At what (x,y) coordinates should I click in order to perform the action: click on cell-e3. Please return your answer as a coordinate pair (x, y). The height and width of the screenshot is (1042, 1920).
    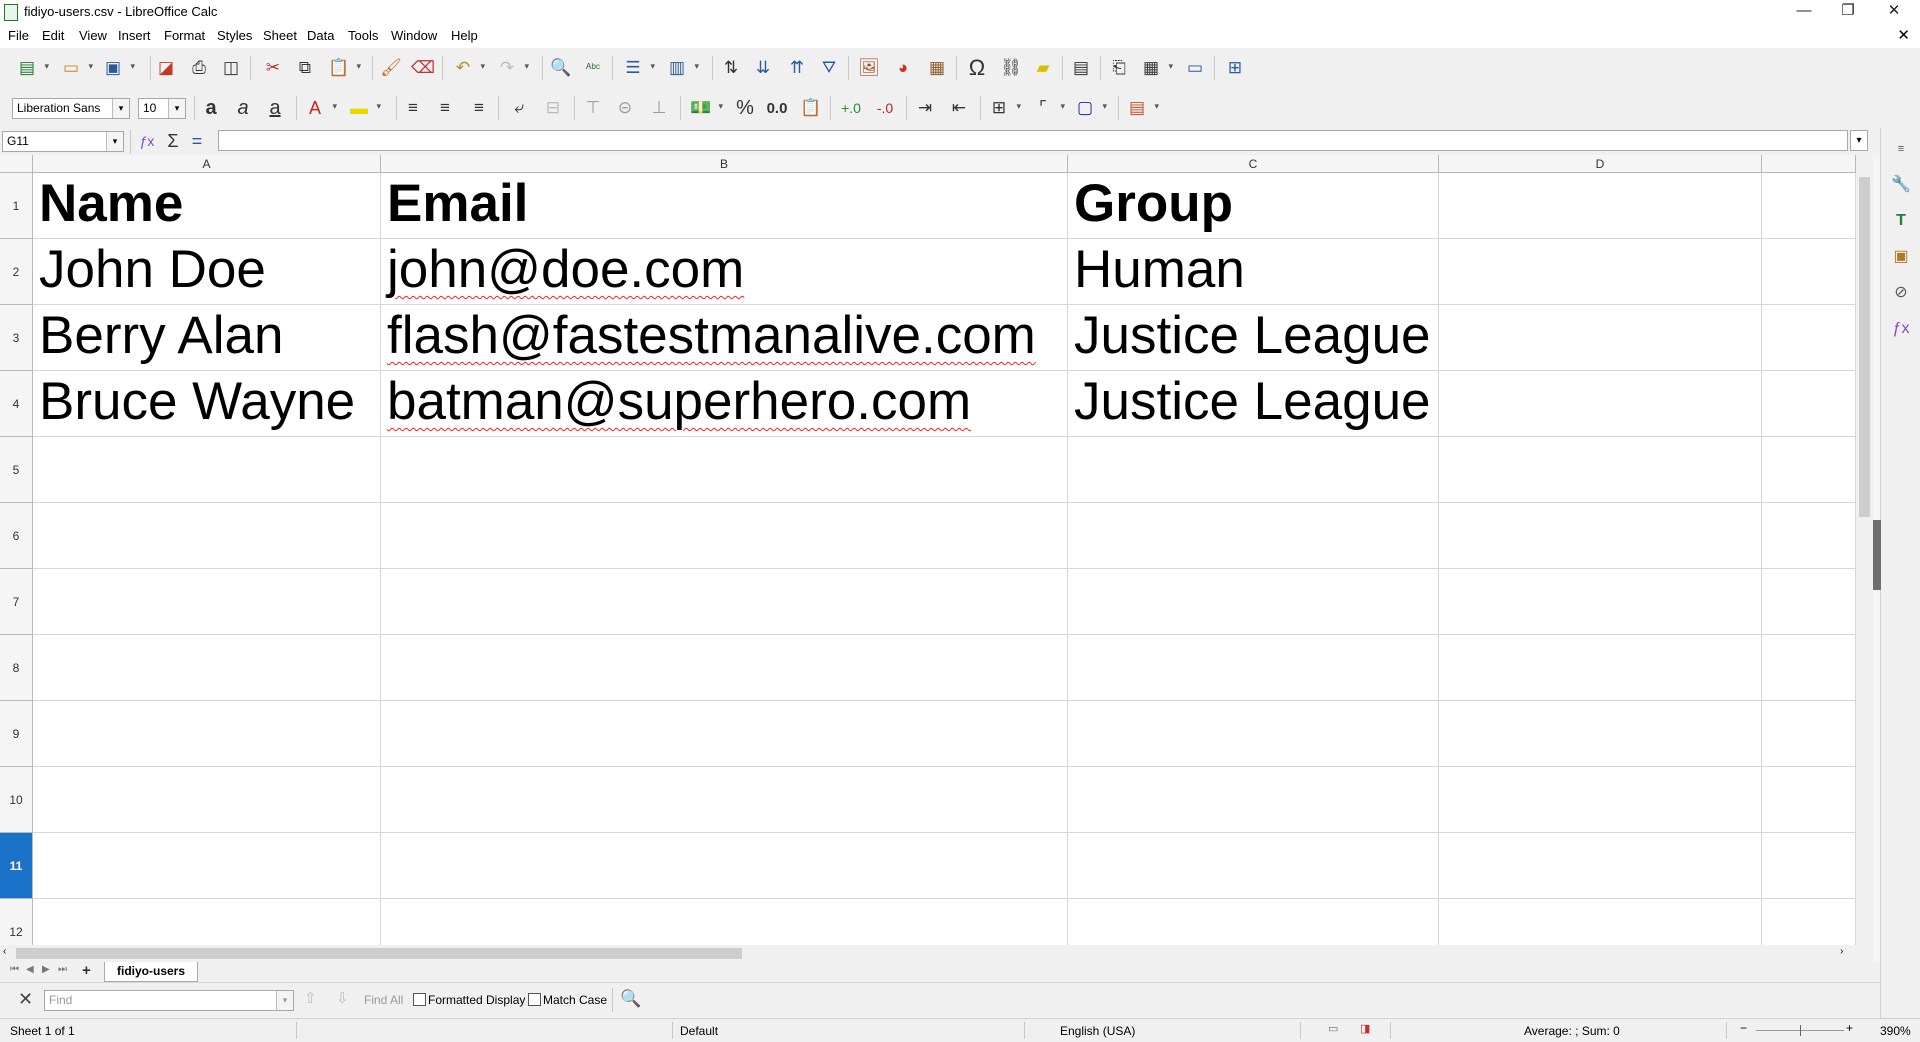
    Looking at the image, I should click on (1809, 338).